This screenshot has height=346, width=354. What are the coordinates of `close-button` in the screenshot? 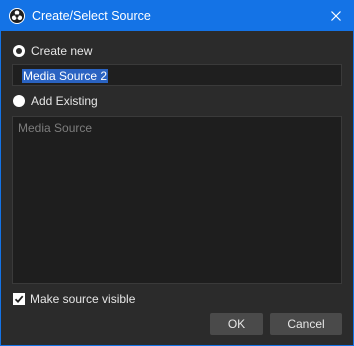 It's located at (336, 16).